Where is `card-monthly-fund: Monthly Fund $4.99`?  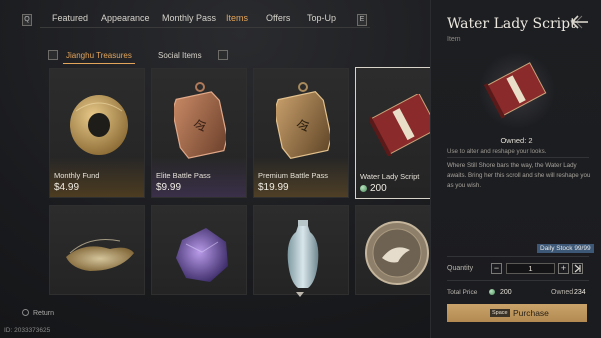
card-monthly-fund: Monthly Fund $4.99 is located at coordinates (97, 133).